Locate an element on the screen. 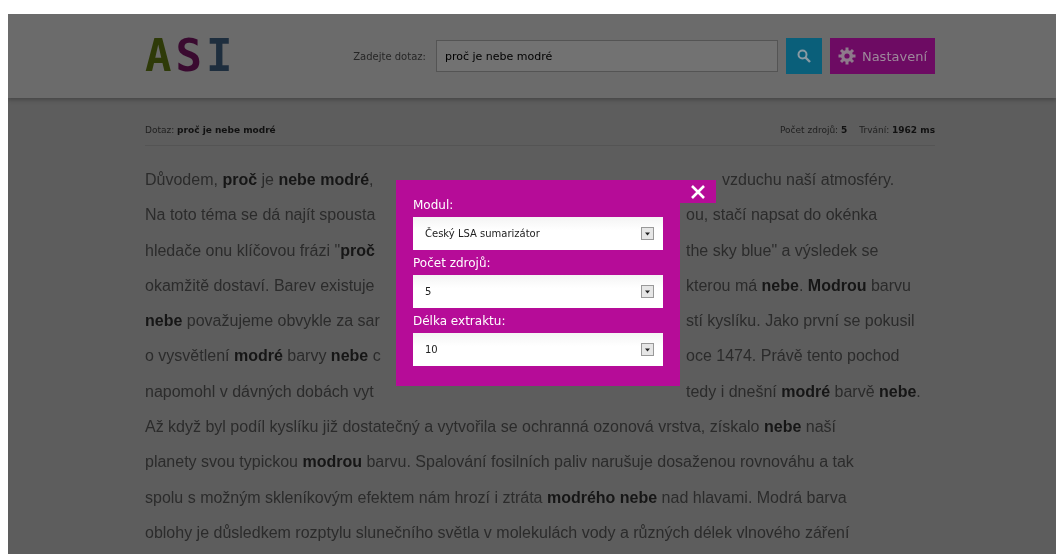  dropdown-field: 10 is located at coordinates (538, 349).